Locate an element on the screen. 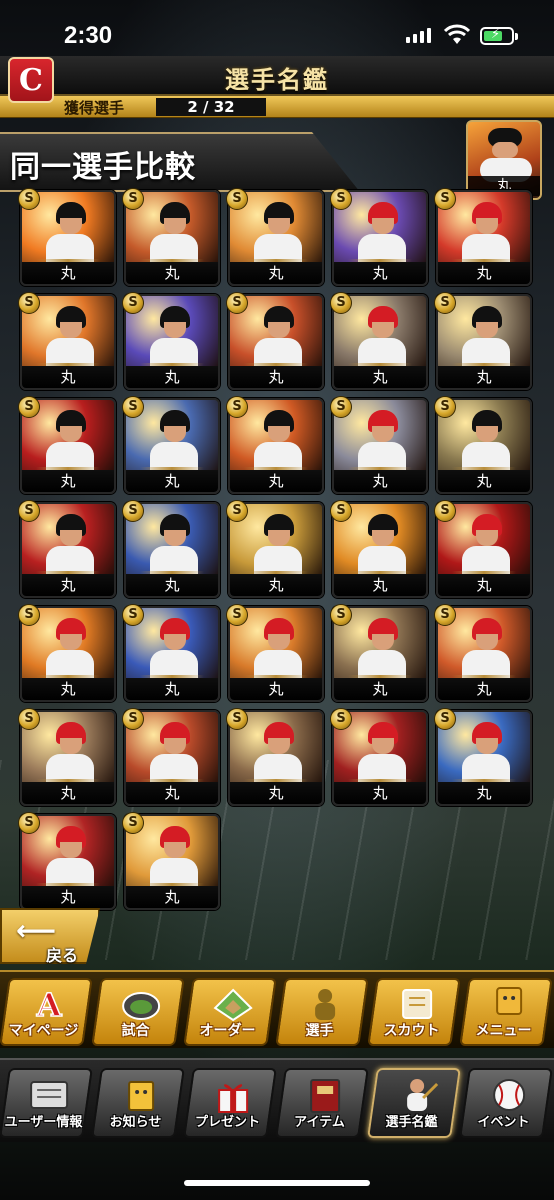 This screenshot has height=1200, width=554. nav-sub-label: イベント is located at coordinates (503, 1122).